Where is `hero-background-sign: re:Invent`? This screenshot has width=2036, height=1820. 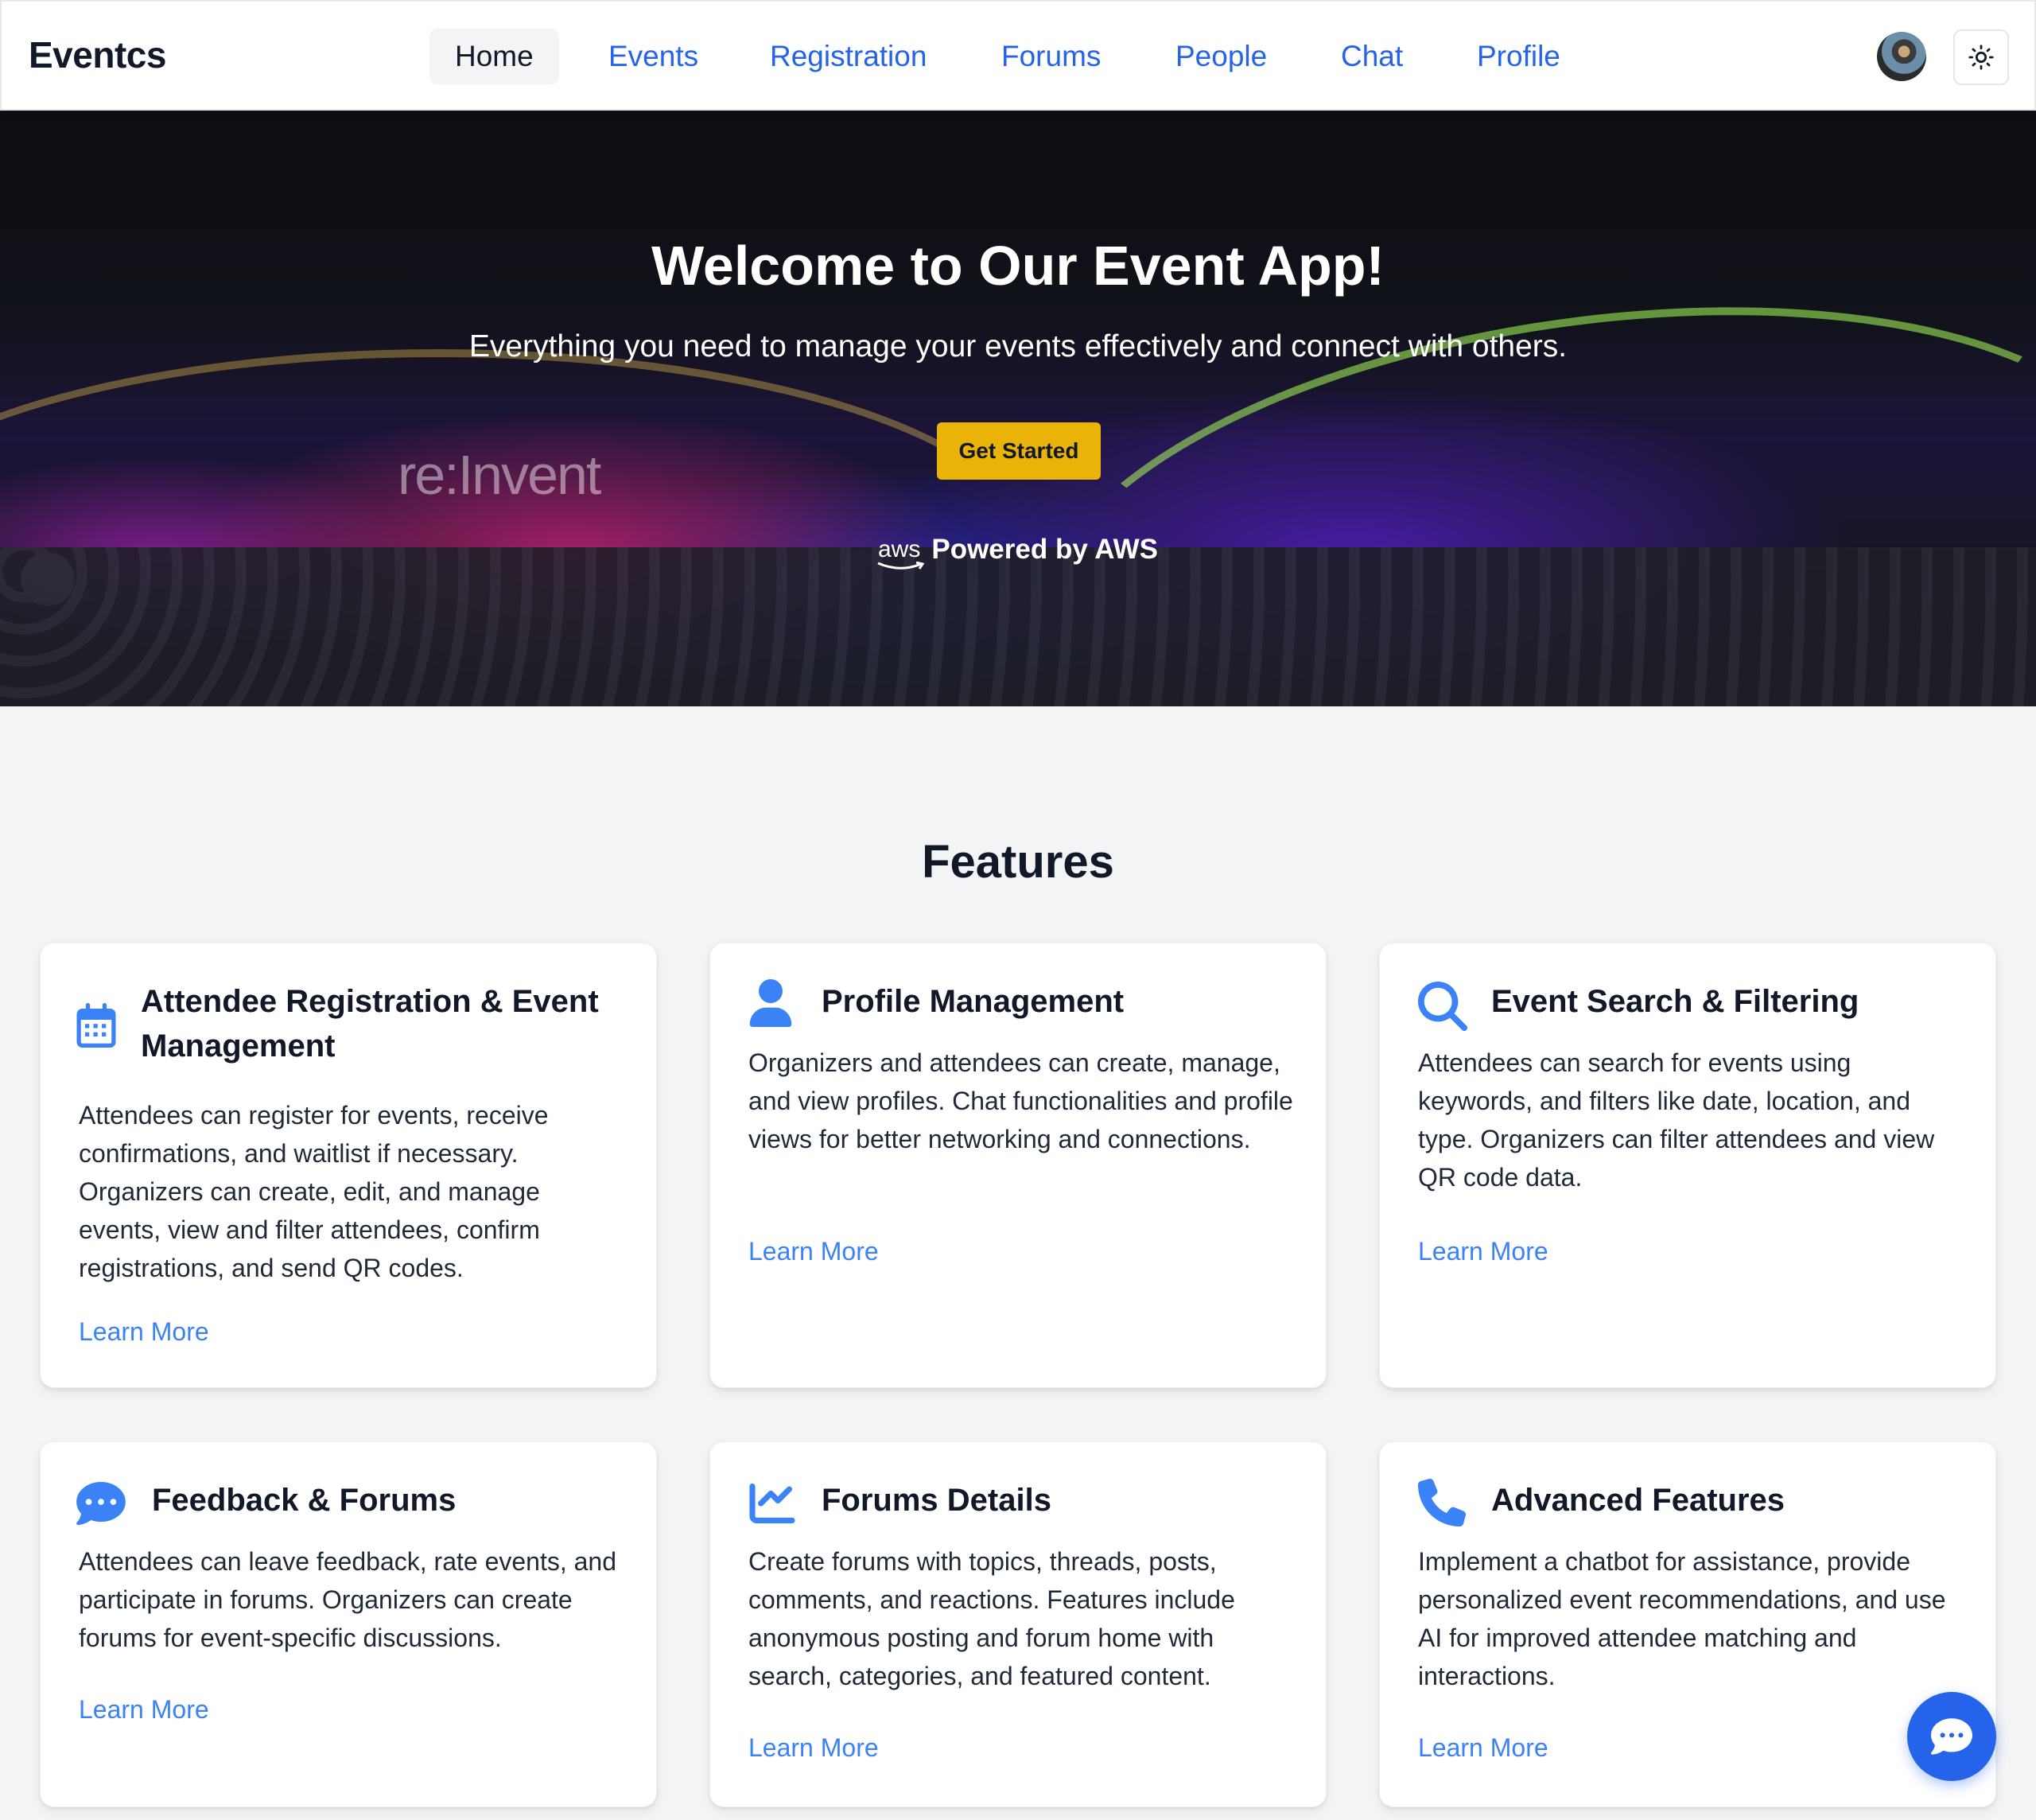
hero-background-sign: re:Invent is located at coordinates (499, 475).